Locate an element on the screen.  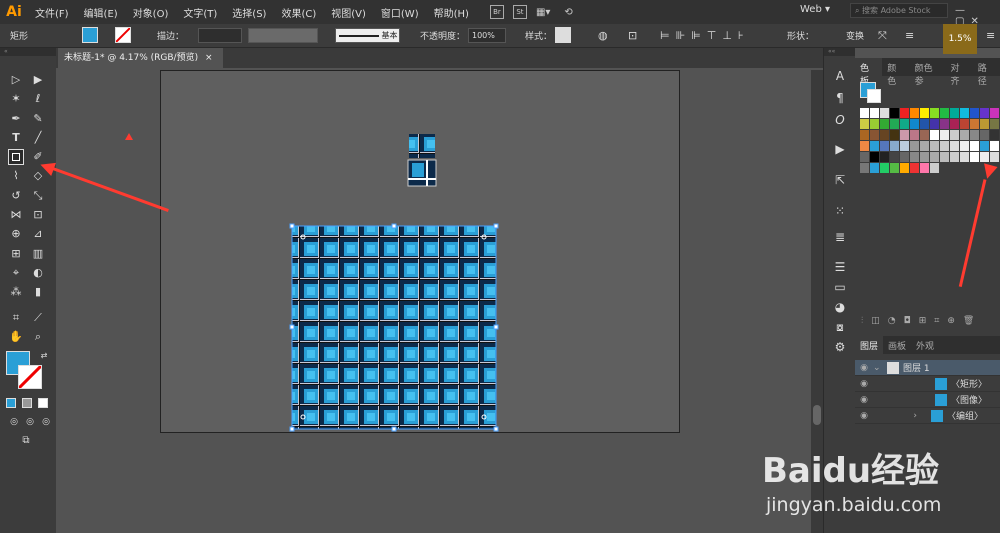
draw-inside-icon: ◎ is located at coordinates (46, 422).